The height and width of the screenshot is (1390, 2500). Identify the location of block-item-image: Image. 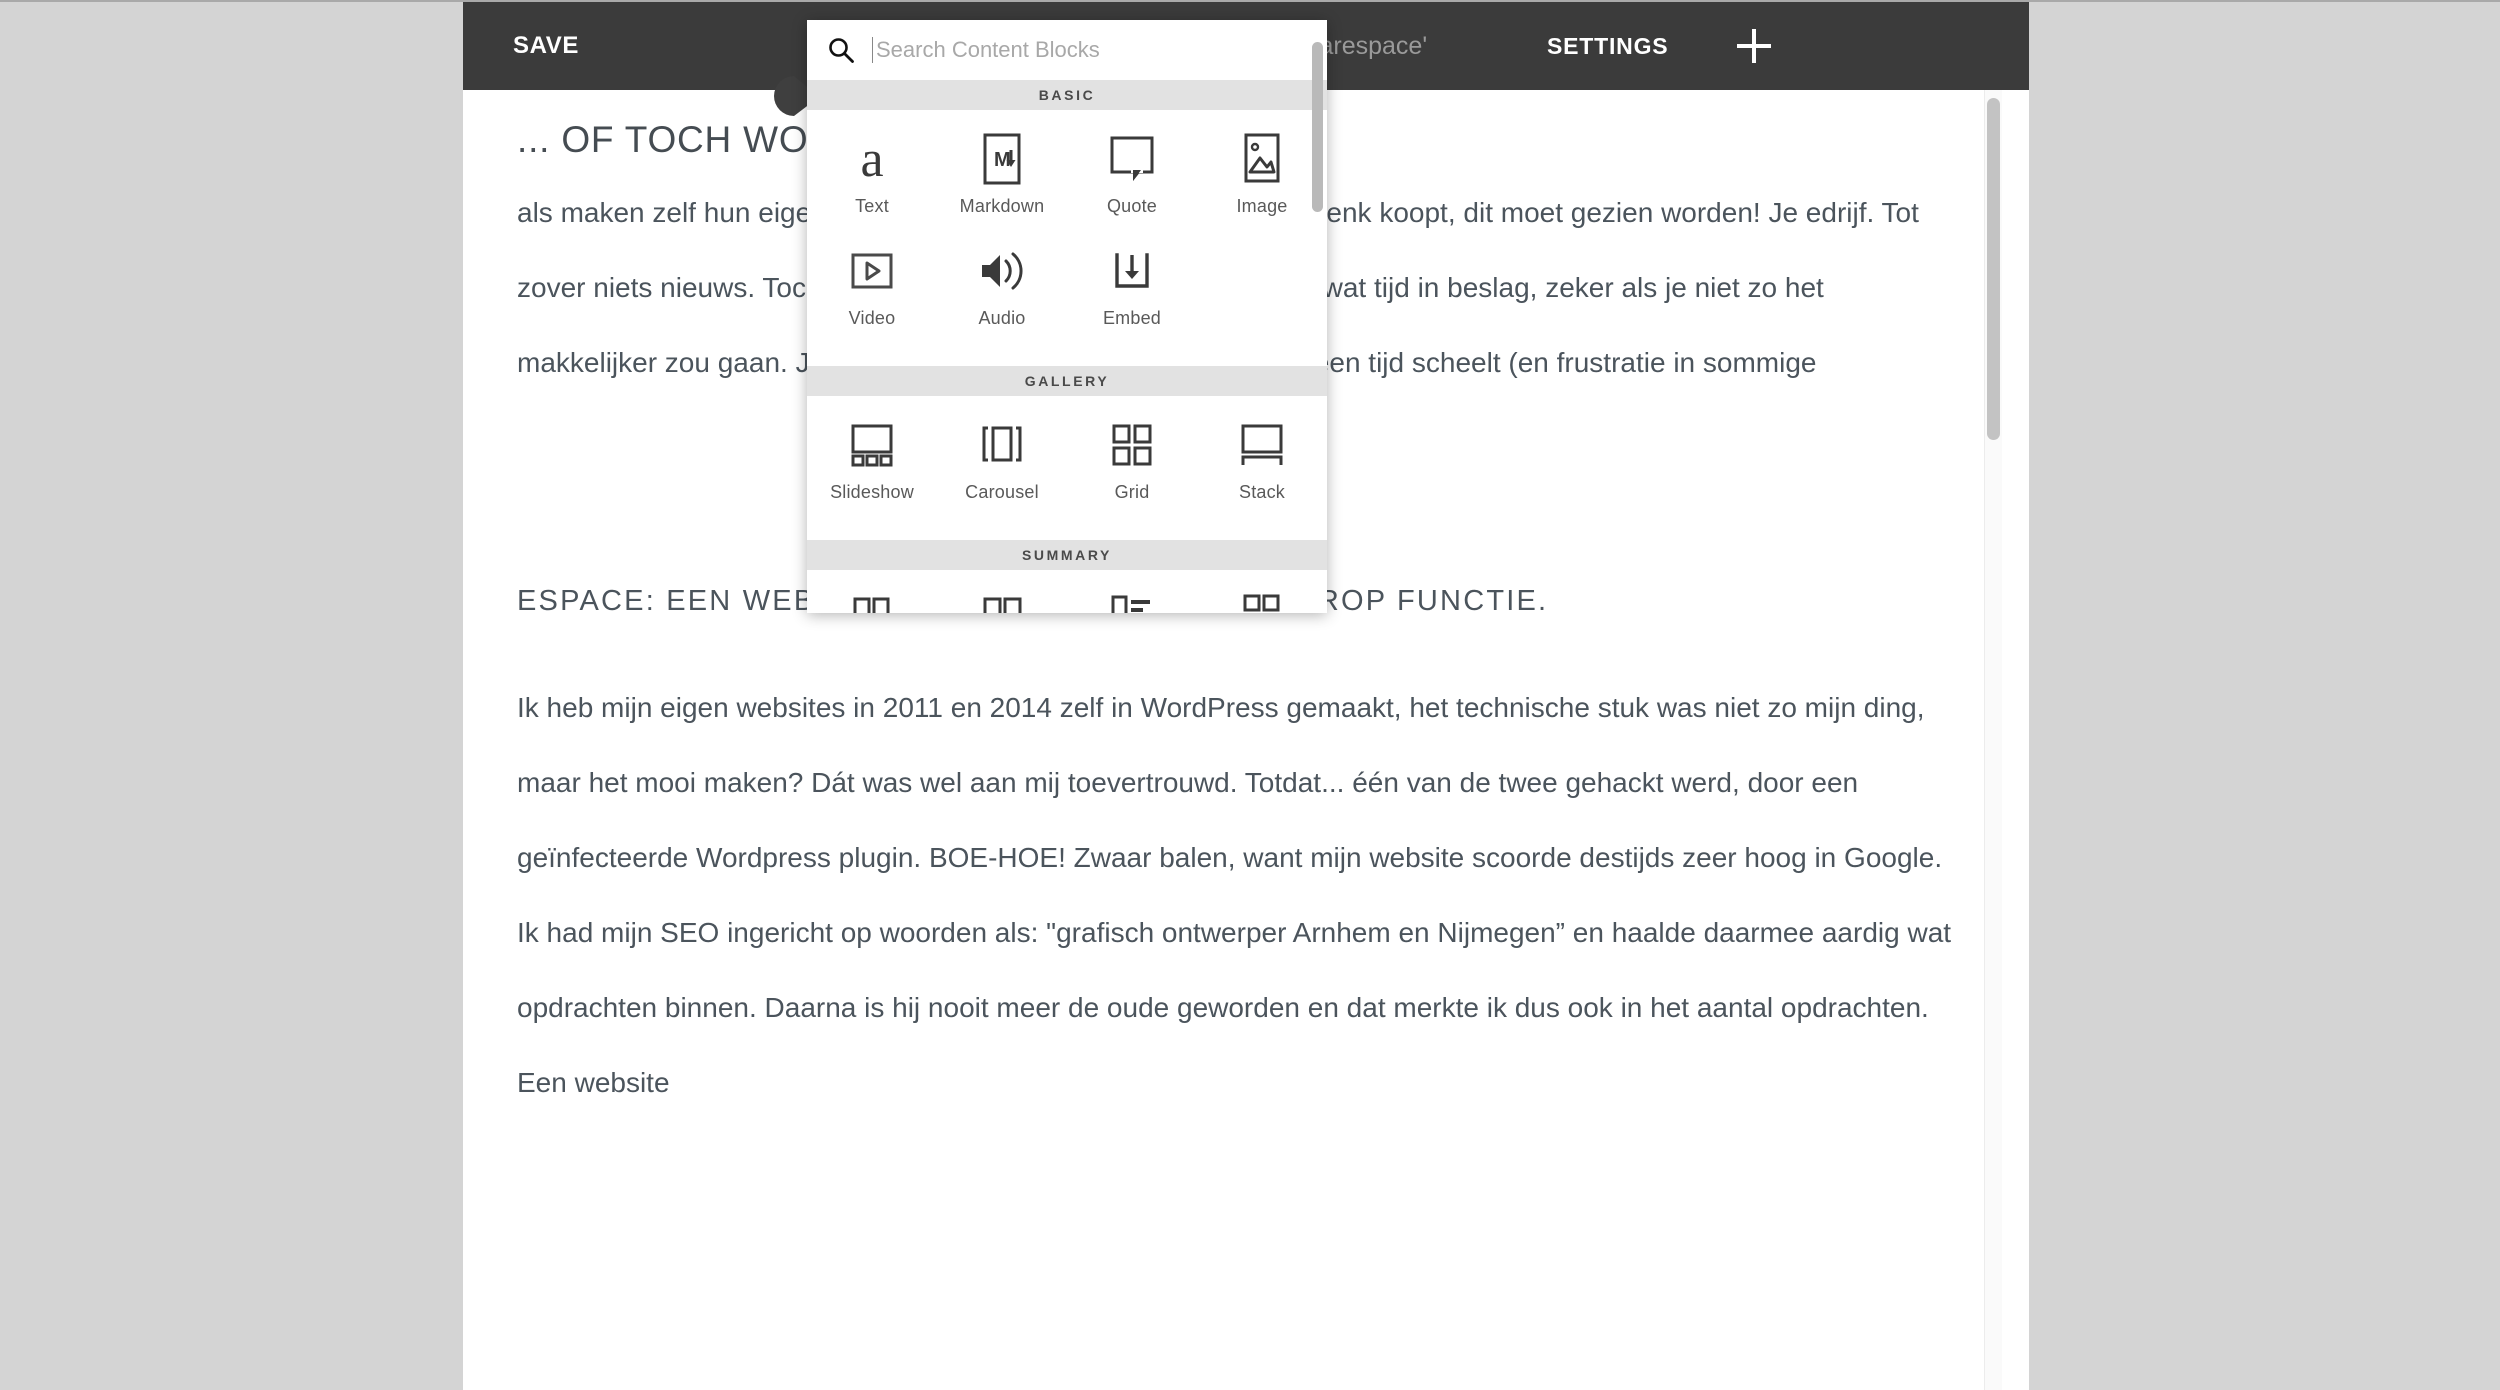
(1262, 184).